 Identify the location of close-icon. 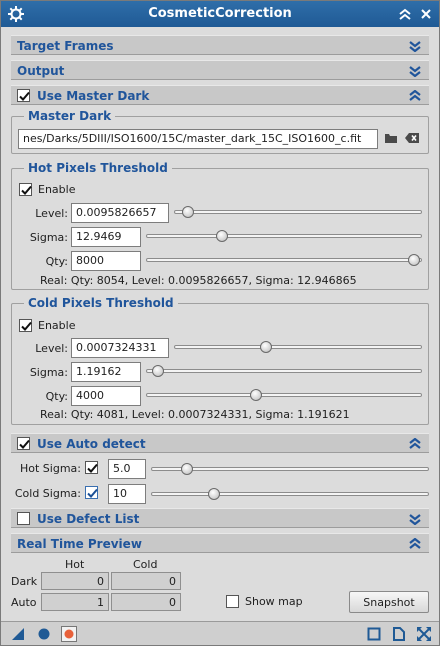
(428, 14).